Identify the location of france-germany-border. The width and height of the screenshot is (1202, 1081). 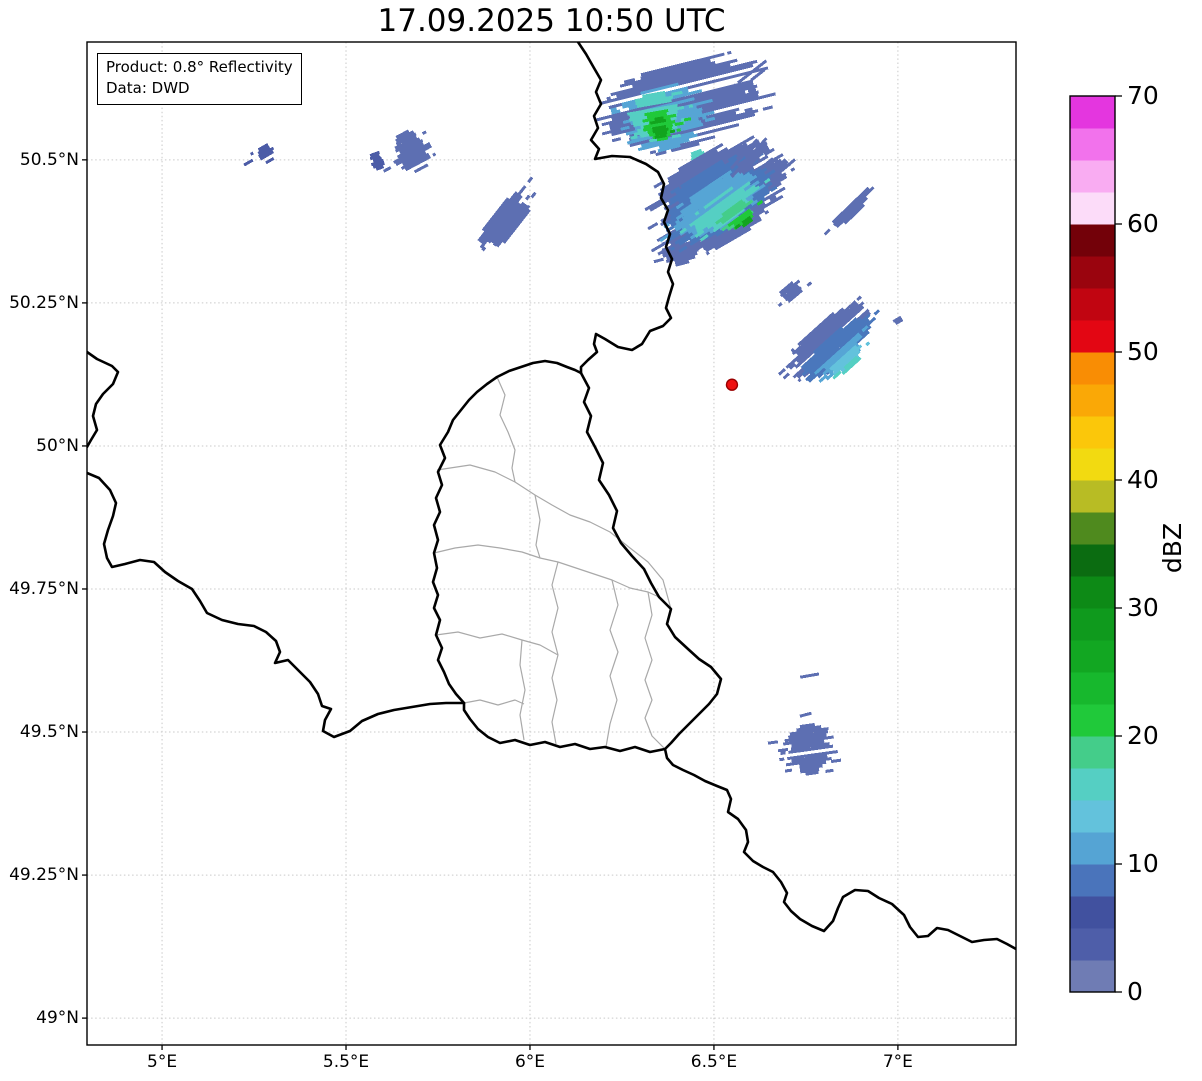
(839, 849).